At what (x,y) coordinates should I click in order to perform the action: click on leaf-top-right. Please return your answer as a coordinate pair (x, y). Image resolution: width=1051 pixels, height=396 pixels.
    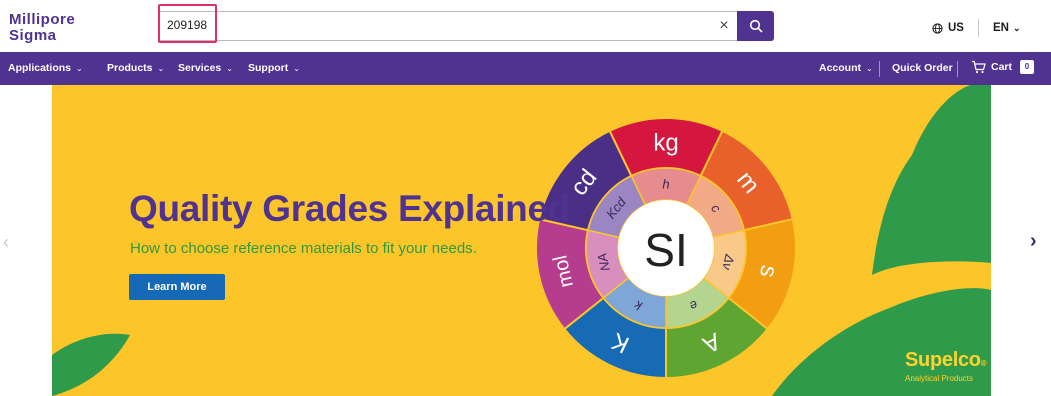
    Looking at the image, I should click on (931, 180).